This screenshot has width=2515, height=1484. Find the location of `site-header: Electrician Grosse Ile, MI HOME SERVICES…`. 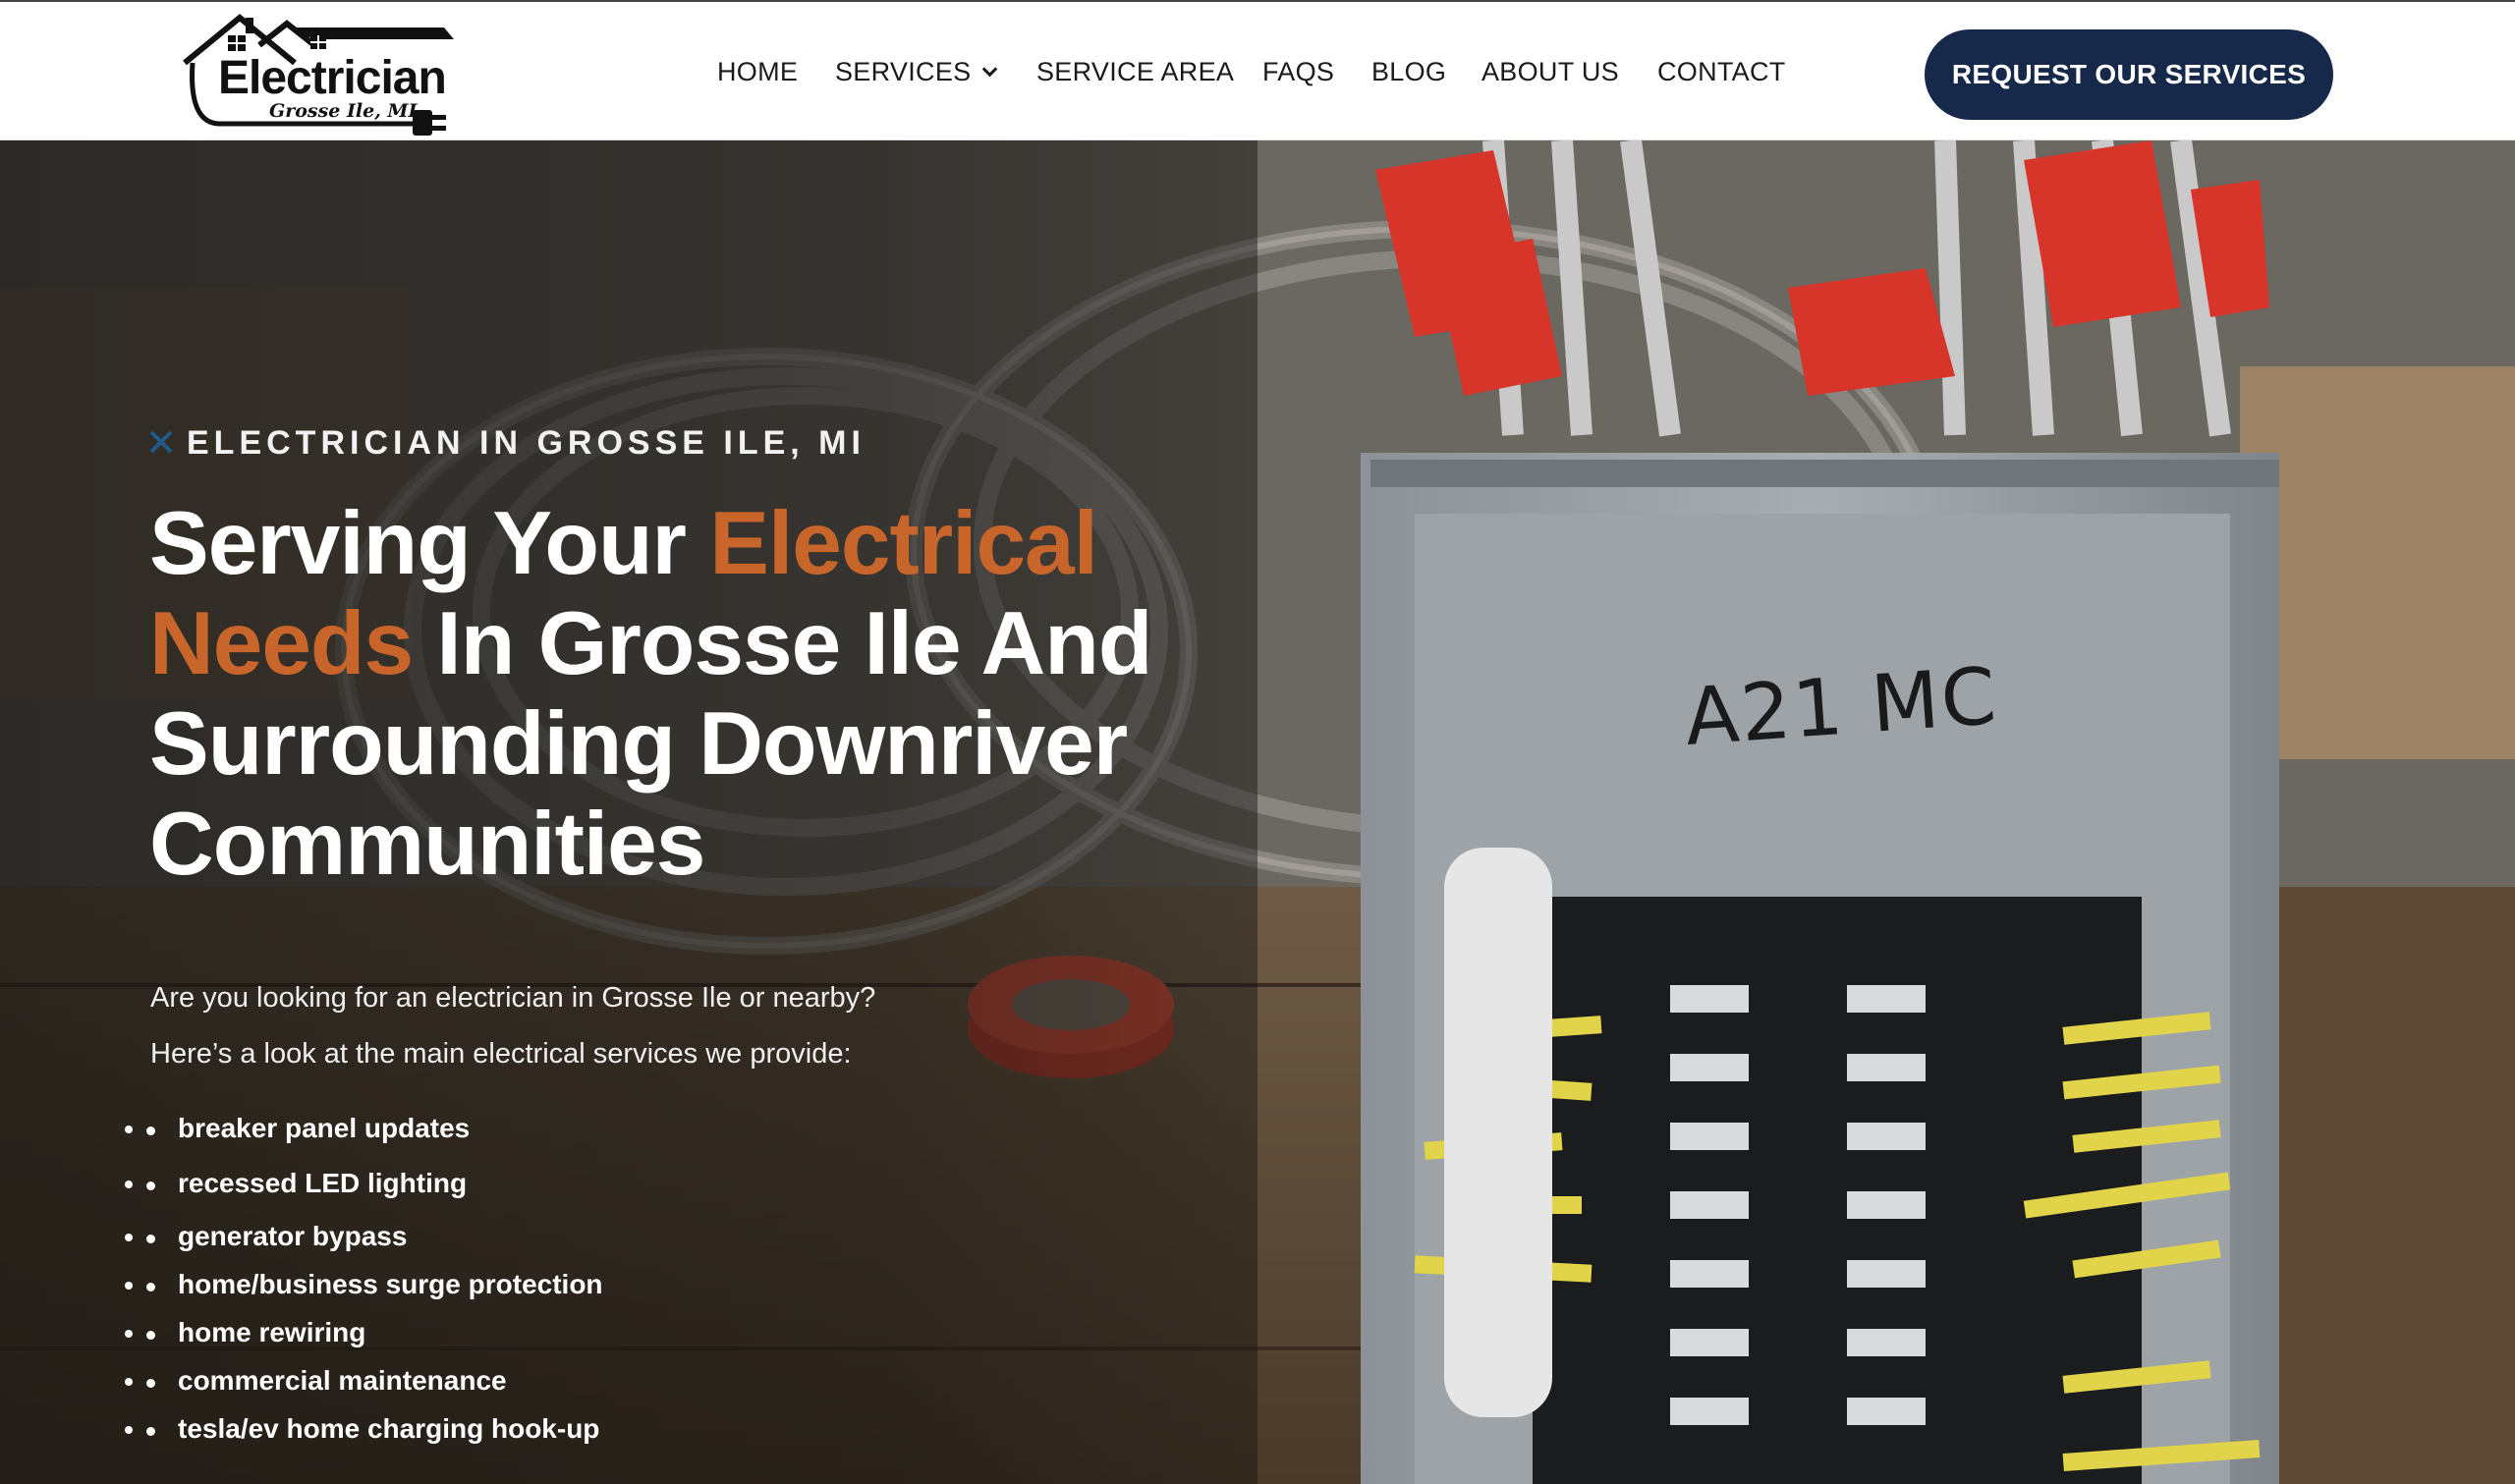

site-header: Electrician Grosse Ile, MI HOME SERVICES… is located at coordinates (1257, 70).